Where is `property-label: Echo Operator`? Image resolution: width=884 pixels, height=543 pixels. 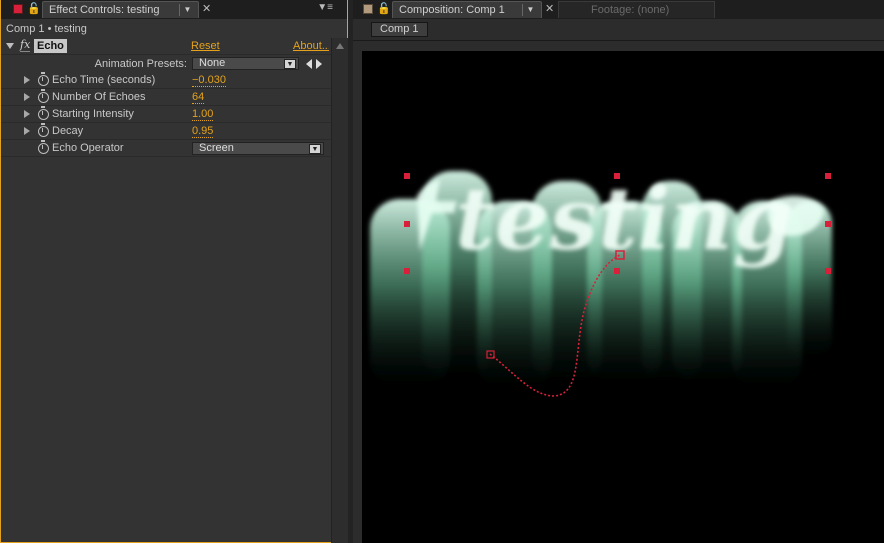
property-label: Echo Operator is located at coordinates (88, 148).